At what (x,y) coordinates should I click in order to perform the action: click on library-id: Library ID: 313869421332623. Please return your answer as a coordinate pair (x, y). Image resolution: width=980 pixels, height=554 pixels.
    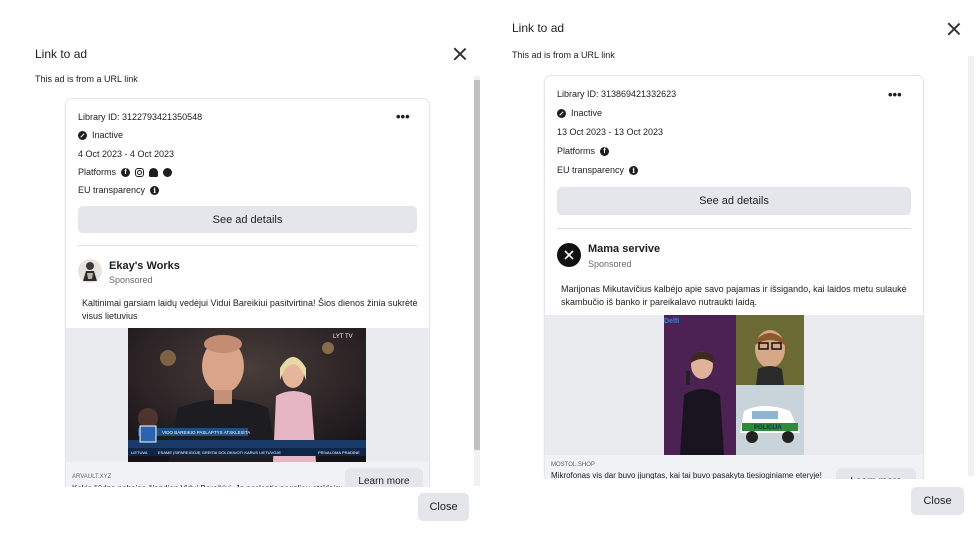
    Looking at the image, I should click on (616, 94).